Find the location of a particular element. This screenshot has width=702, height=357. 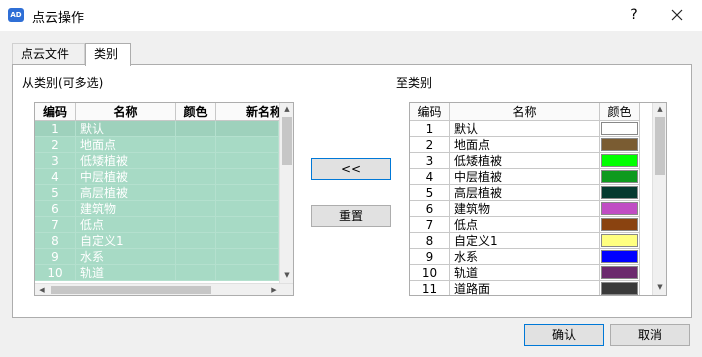

tab-category: 类别 is located at coordinates (108, 54).